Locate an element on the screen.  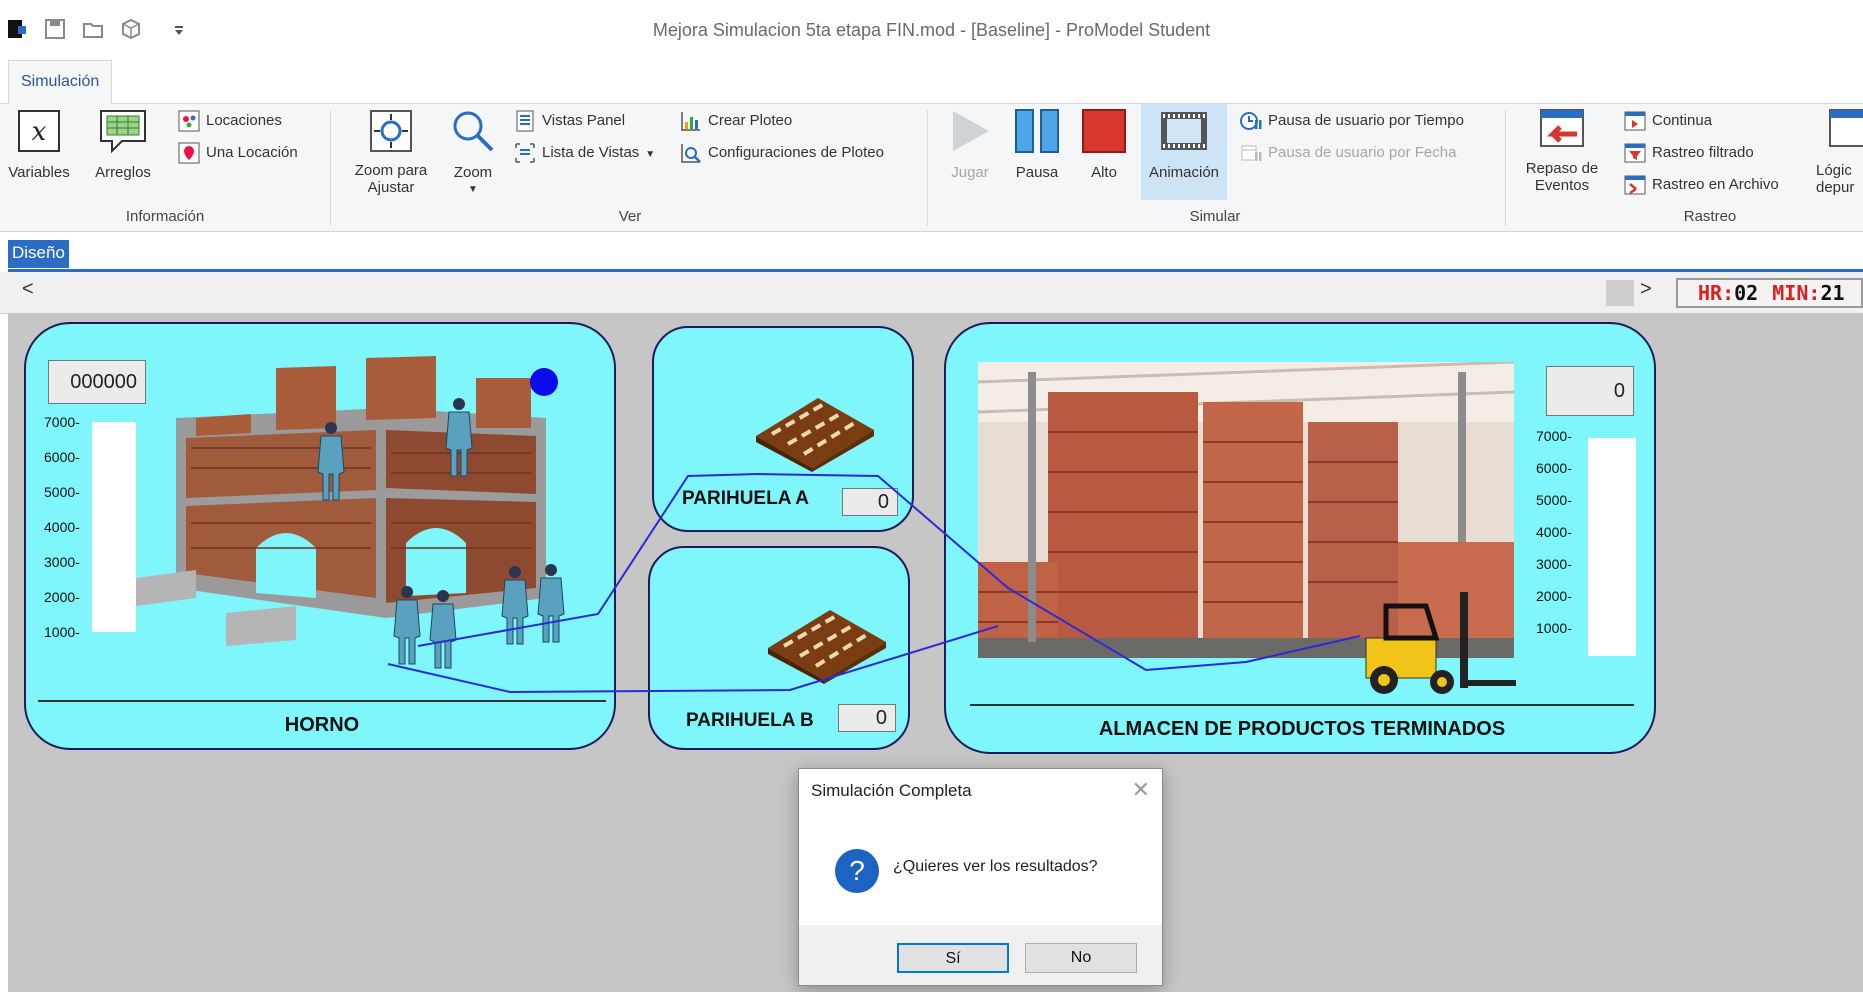
horno-tick: 1000- is located at coordinates (62, 632).